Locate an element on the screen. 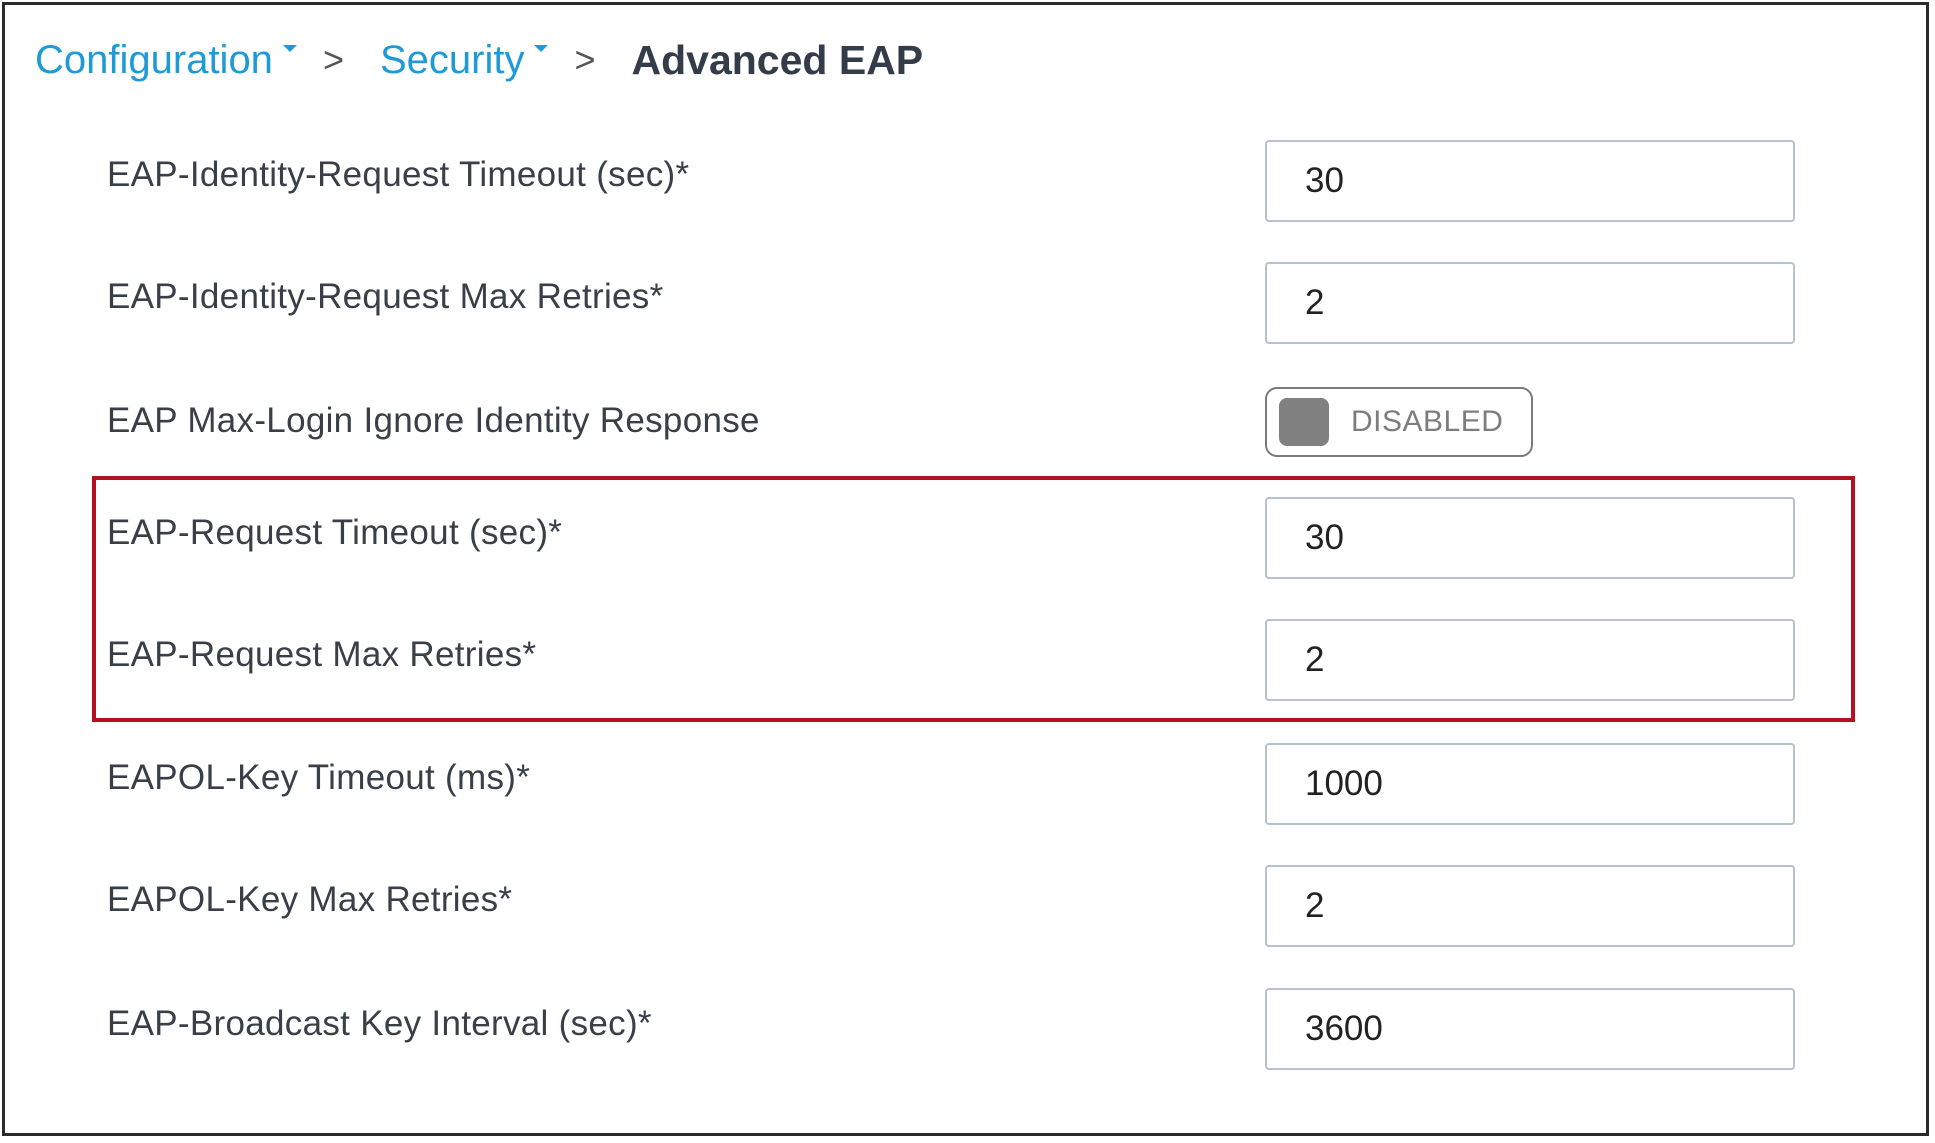 This screenshot has height=1143, width=1935. breadcrumb-security-link: Security is located at coordinates (464, 60).